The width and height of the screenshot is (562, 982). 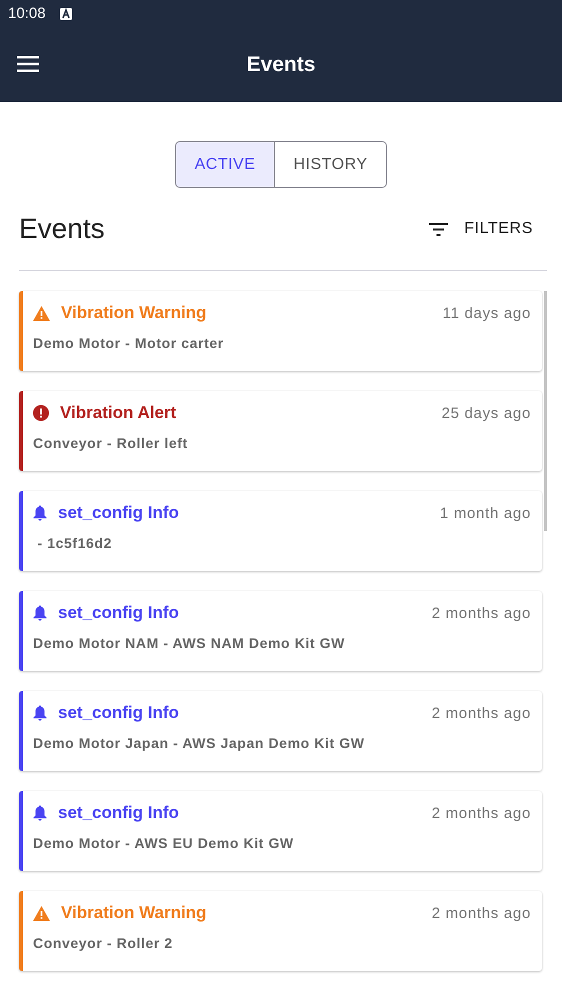 What do you see at coordinates (280, 631) in the screenshot?
I see `event-card: set_config Info 2 months ago Demo Motor NAM - AWS NAM Demo Kit GW` at bounding box center [280, 631].